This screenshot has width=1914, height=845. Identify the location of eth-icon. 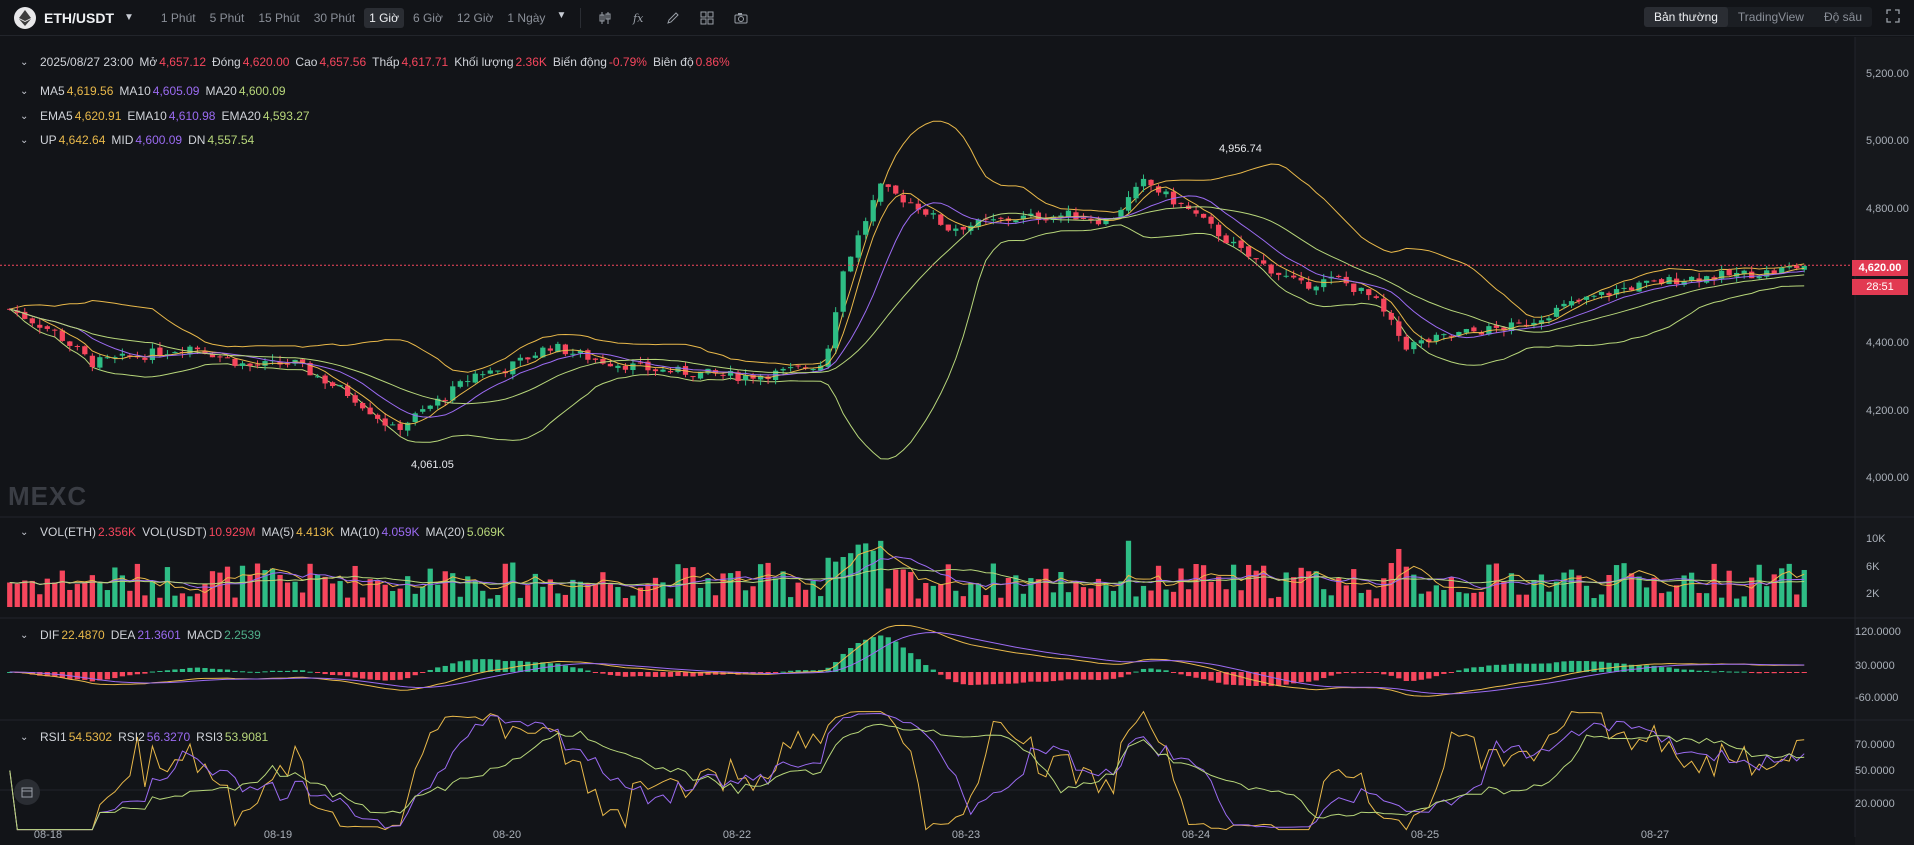
(25, 17).